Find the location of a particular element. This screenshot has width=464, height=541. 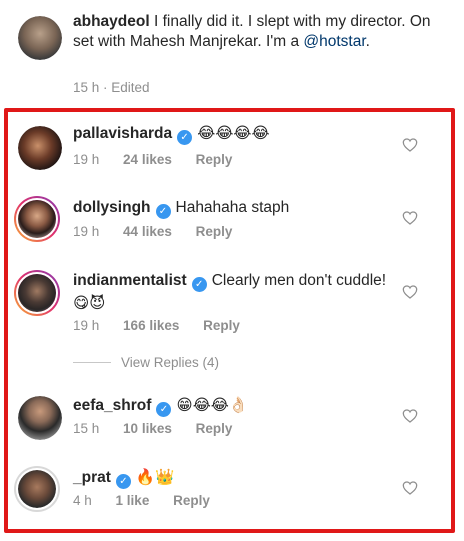

caption-meta: 15 h · Edited is located at coordinates (111, 87).